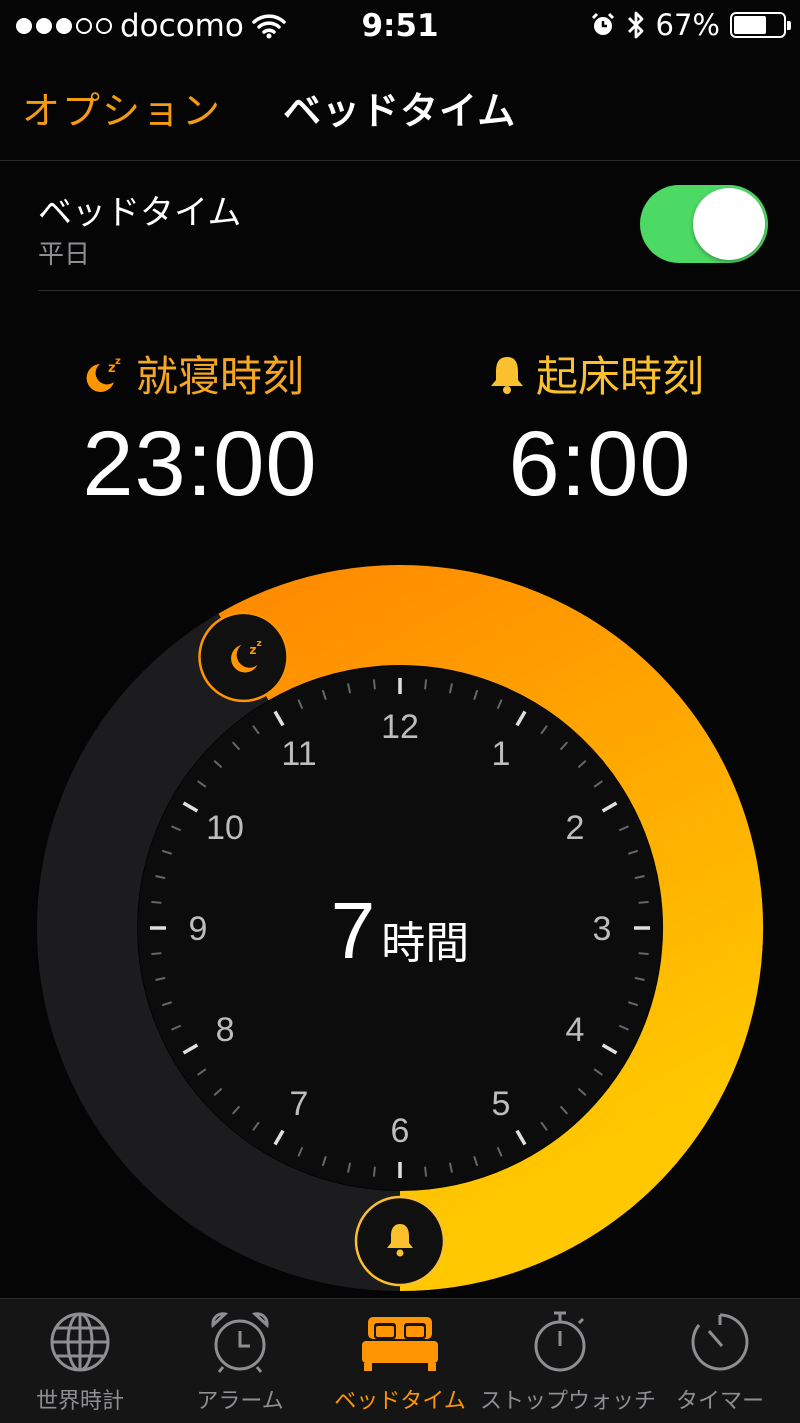 The height and width of the screenshot is (1423, 800). Describe the element at coordinates (568, 1401) in the screenshot. I see `tab-label: ストップウォッチ` at that location.